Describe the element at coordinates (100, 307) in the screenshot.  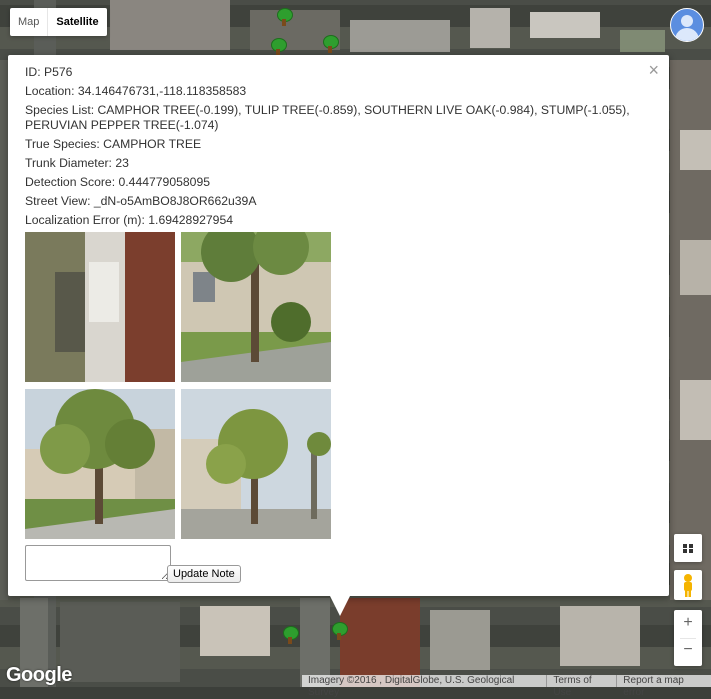
I see `street-view-image-aerial` at that location.